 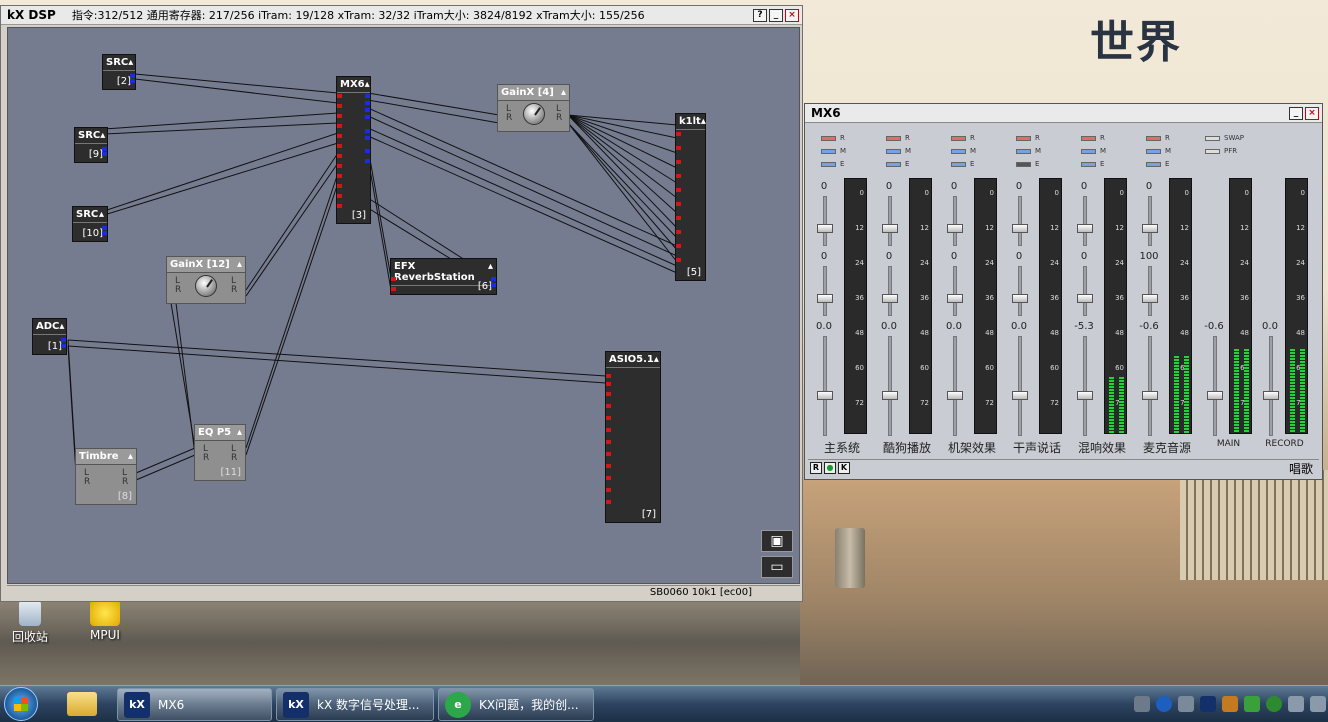 What do you see at coordinates (690, 197) in the screenshot?
I see `k1lt-block: k1lt ▴ [5]` at bounding box center [690, 197].